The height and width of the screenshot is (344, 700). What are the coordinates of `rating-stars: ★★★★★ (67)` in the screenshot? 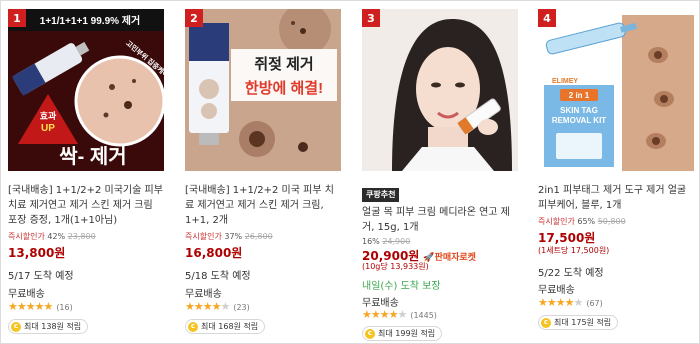 It's located at (570, 302).